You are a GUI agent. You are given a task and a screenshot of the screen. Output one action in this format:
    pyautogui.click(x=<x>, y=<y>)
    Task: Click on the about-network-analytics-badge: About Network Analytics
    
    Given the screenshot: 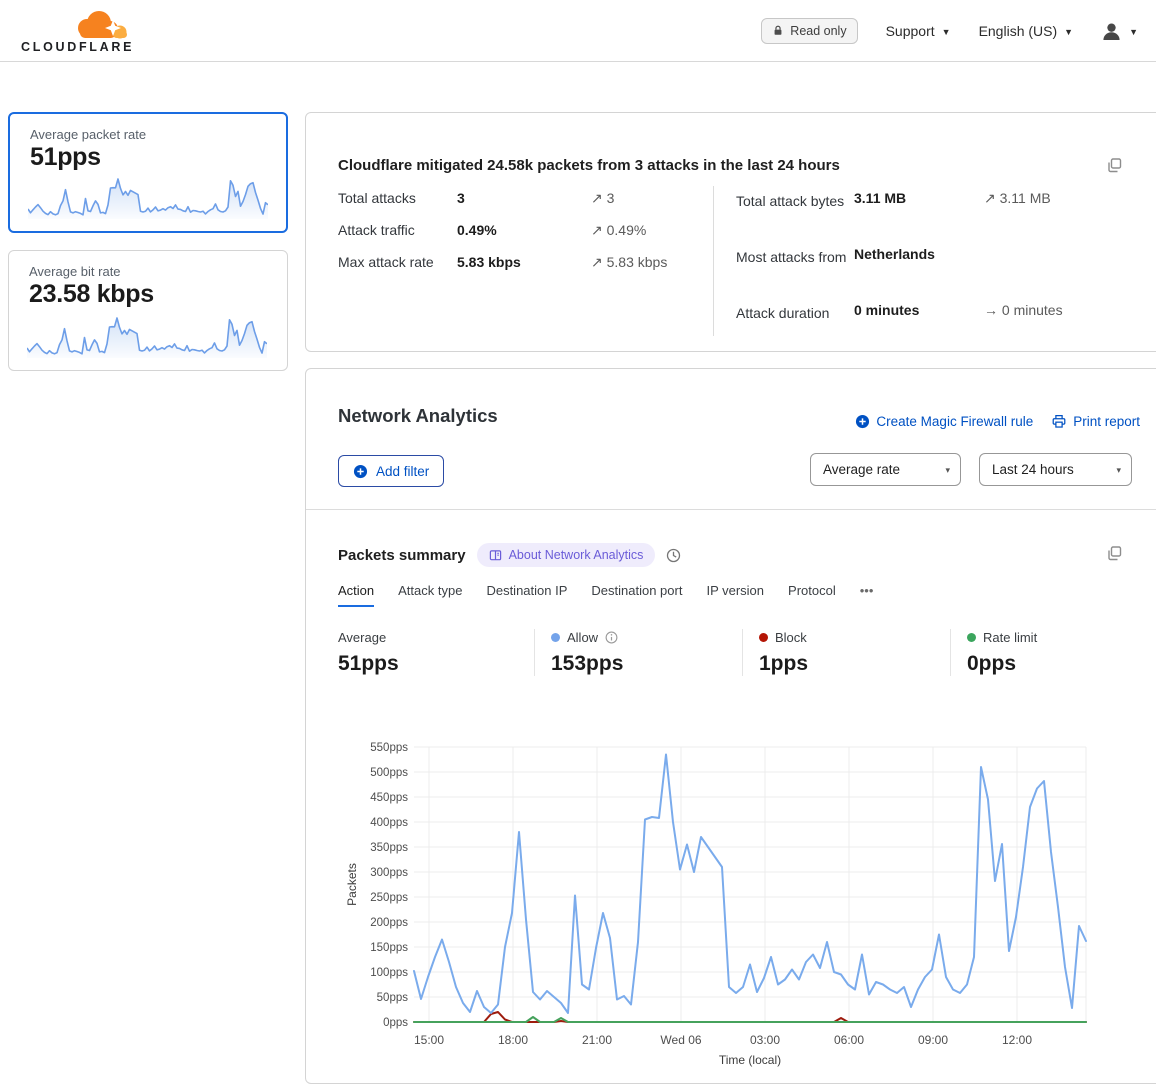 What is the action you would take?
    pyautogui.click(x=566, y=555)
    